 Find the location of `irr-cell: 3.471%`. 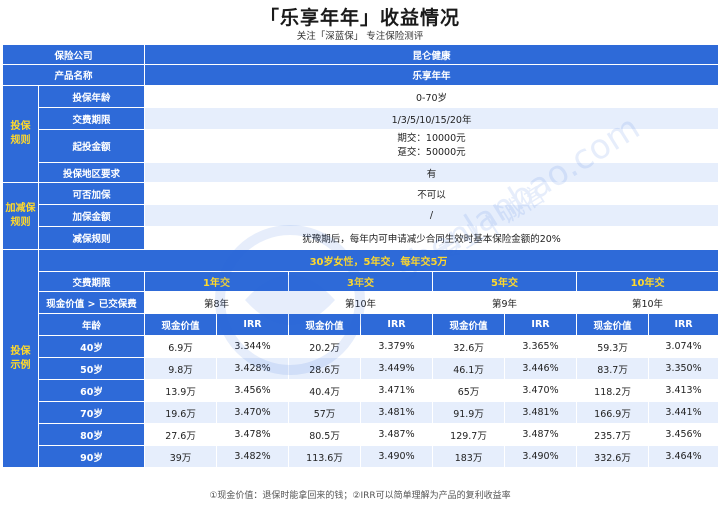

irr-cell: 3.471% is located at coordinates (397, 390).